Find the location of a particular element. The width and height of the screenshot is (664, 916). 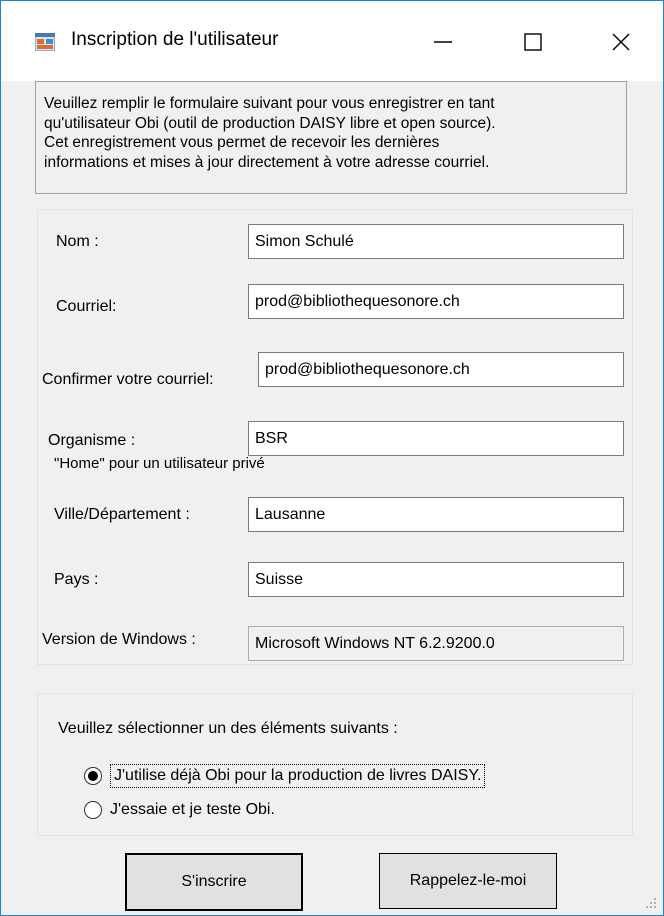

city-label: Ville/Département : is located at coordinates (122, 514).